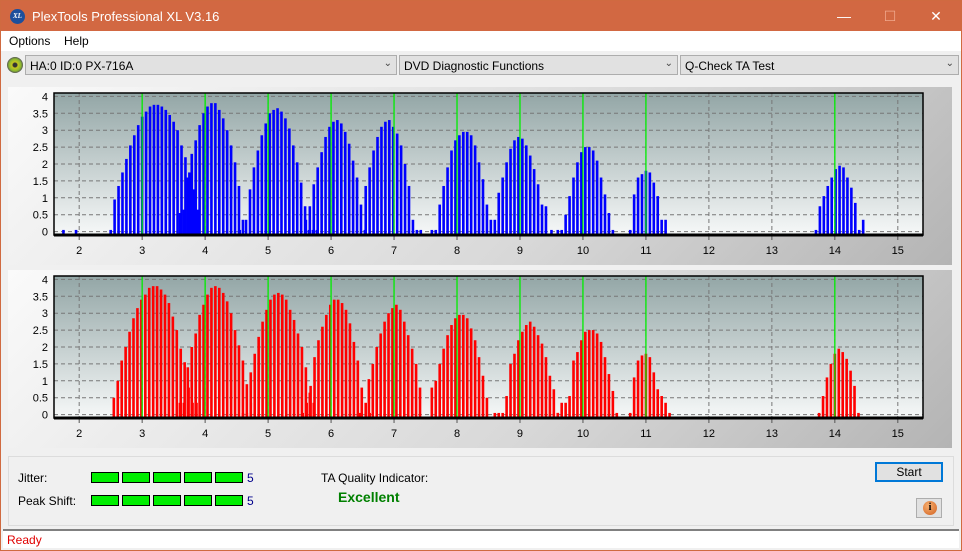 Image resolution: width=962 pixels, height=551 pixels. Describe the element at coordinates (29, 41) in the screenshot. I see `menu-options: Options` at that location.